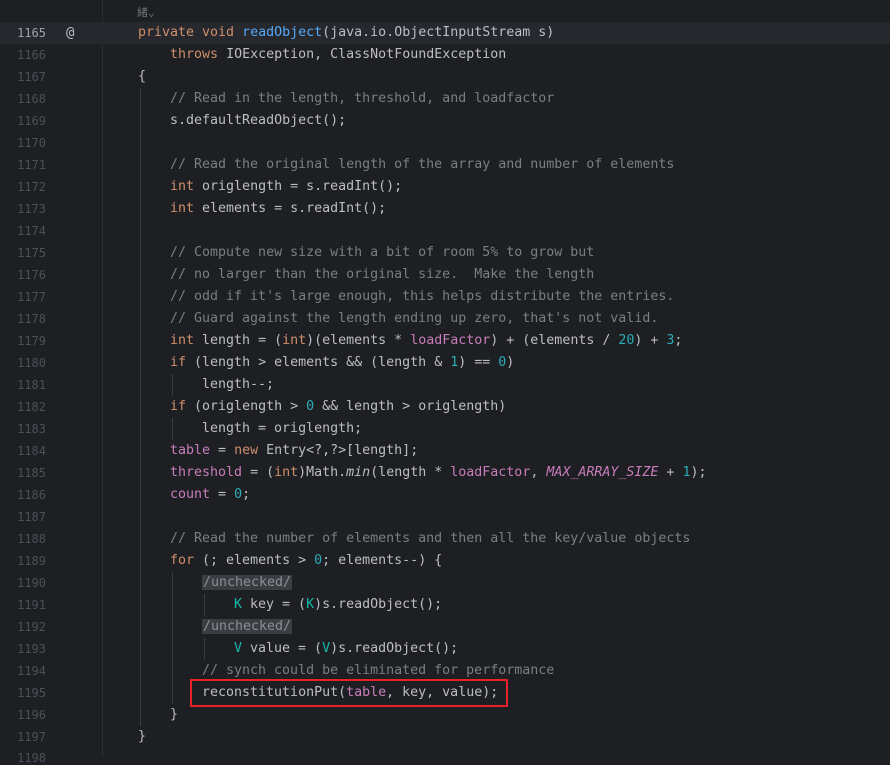  Describe the element at coordinates (445, 187) in the screenshot. I see `code-line: 1172 int origlength = s.readInt();` at that location.